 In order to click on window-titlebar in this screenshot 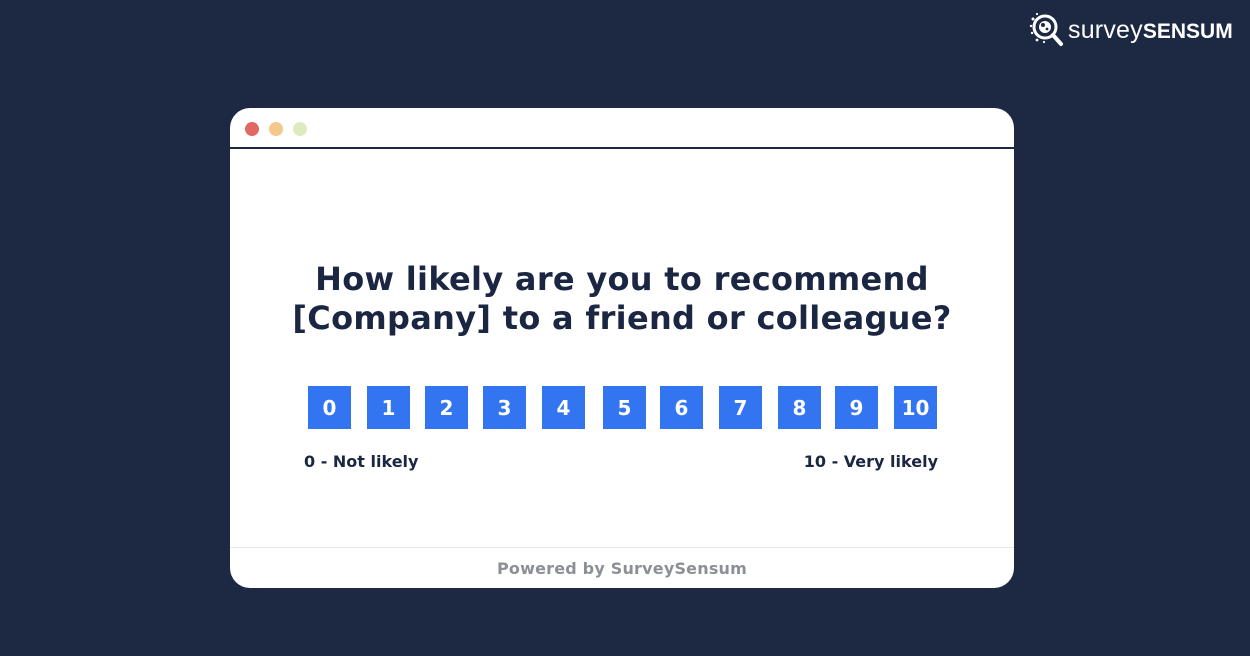, I will do `click(622, 128)`.